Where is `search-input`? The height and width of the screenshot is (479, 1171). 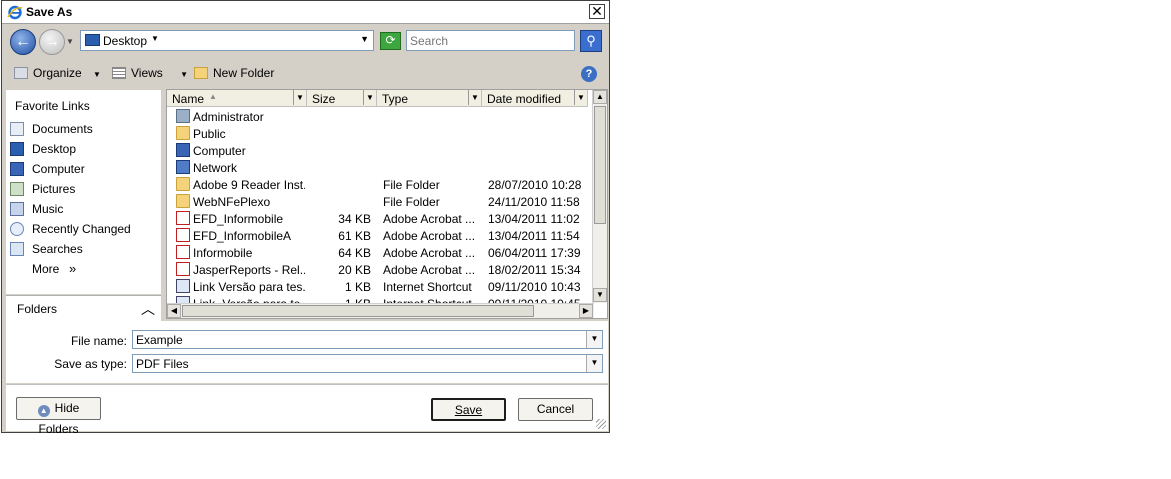
search-input is located at coordinates (490, 40).